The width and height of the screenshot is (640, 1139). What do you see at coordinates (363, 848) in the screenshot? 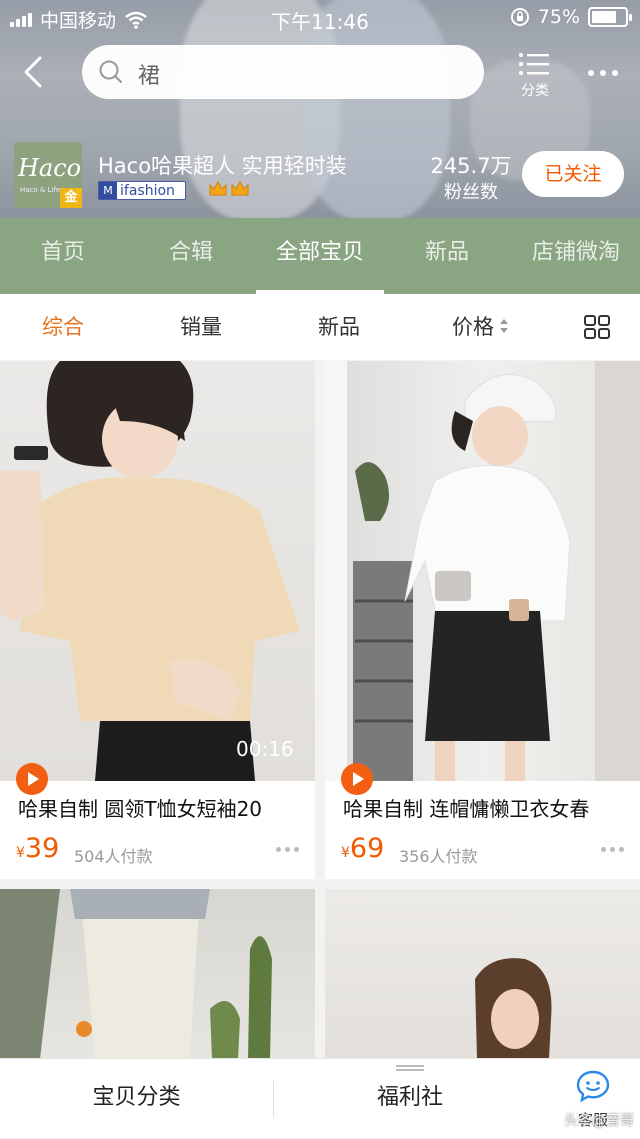
I see `product-price: ¥69` at bounding box center [363, 848].